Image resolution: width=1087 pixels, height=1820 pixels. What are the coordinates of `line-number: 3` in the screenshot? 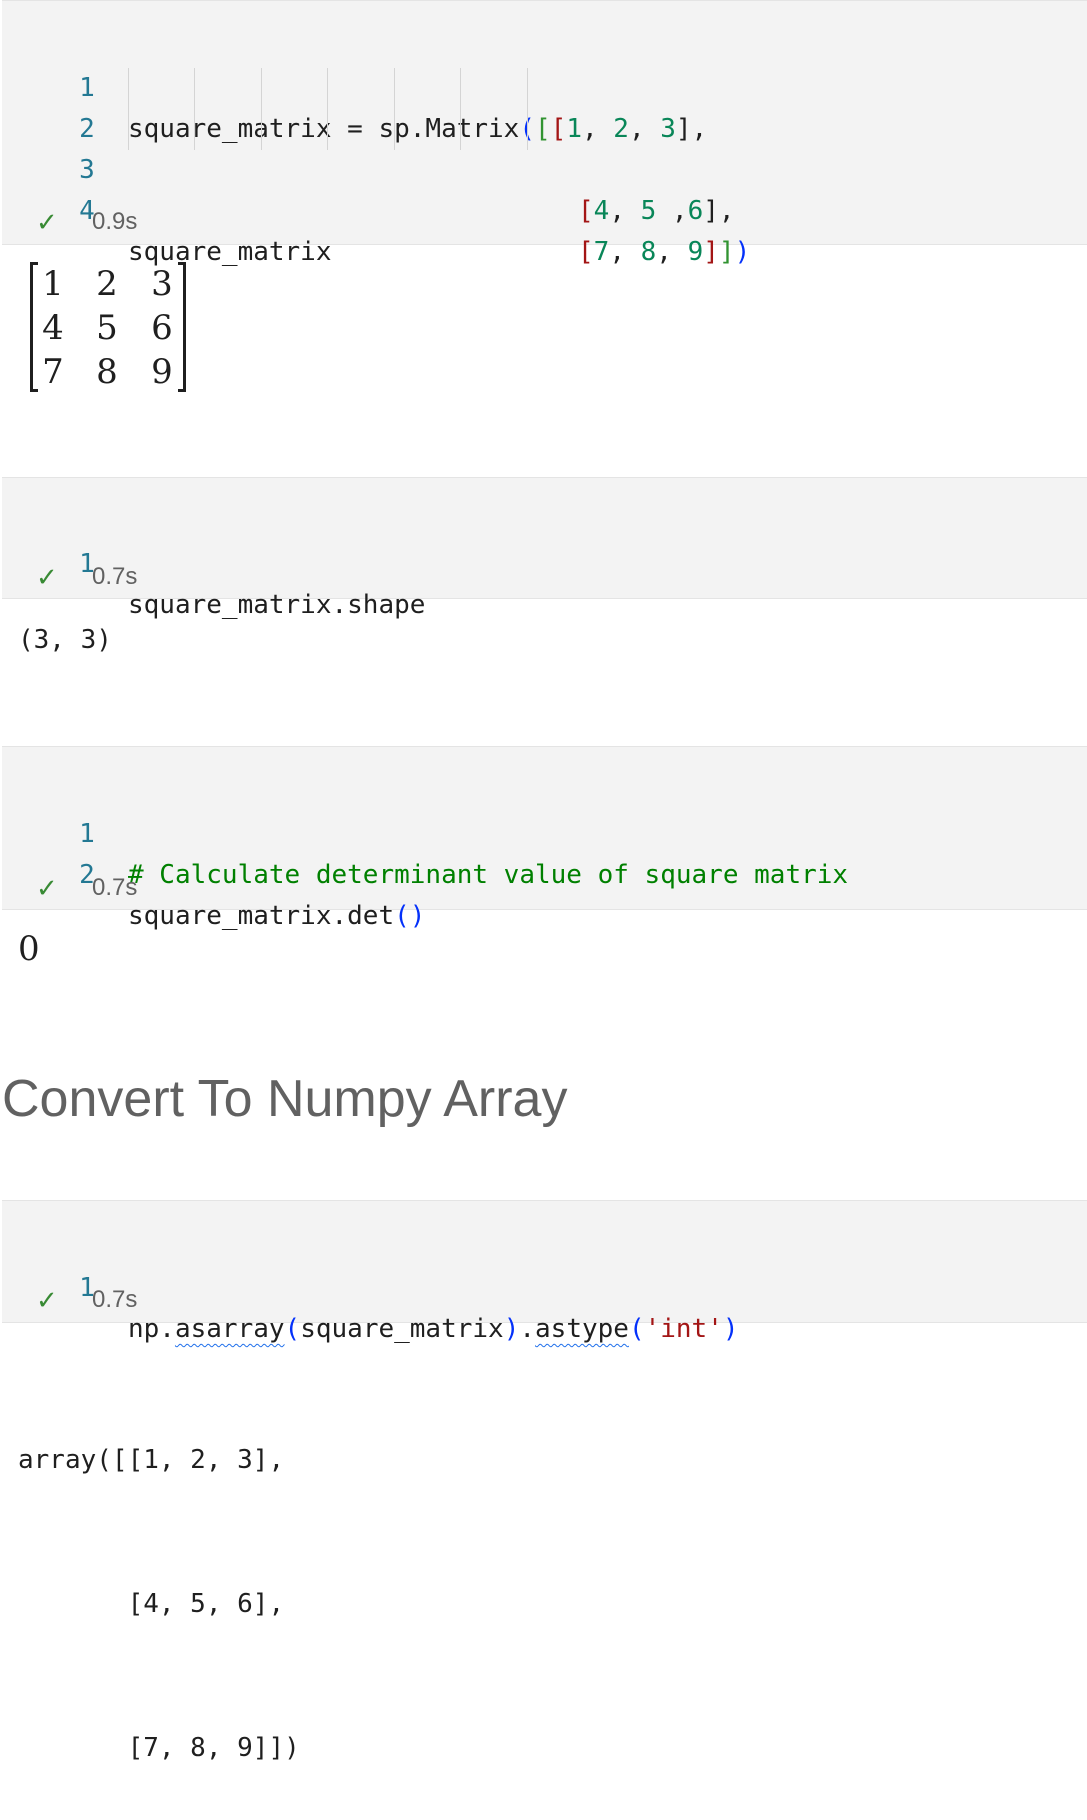 It's located at (87, 170).